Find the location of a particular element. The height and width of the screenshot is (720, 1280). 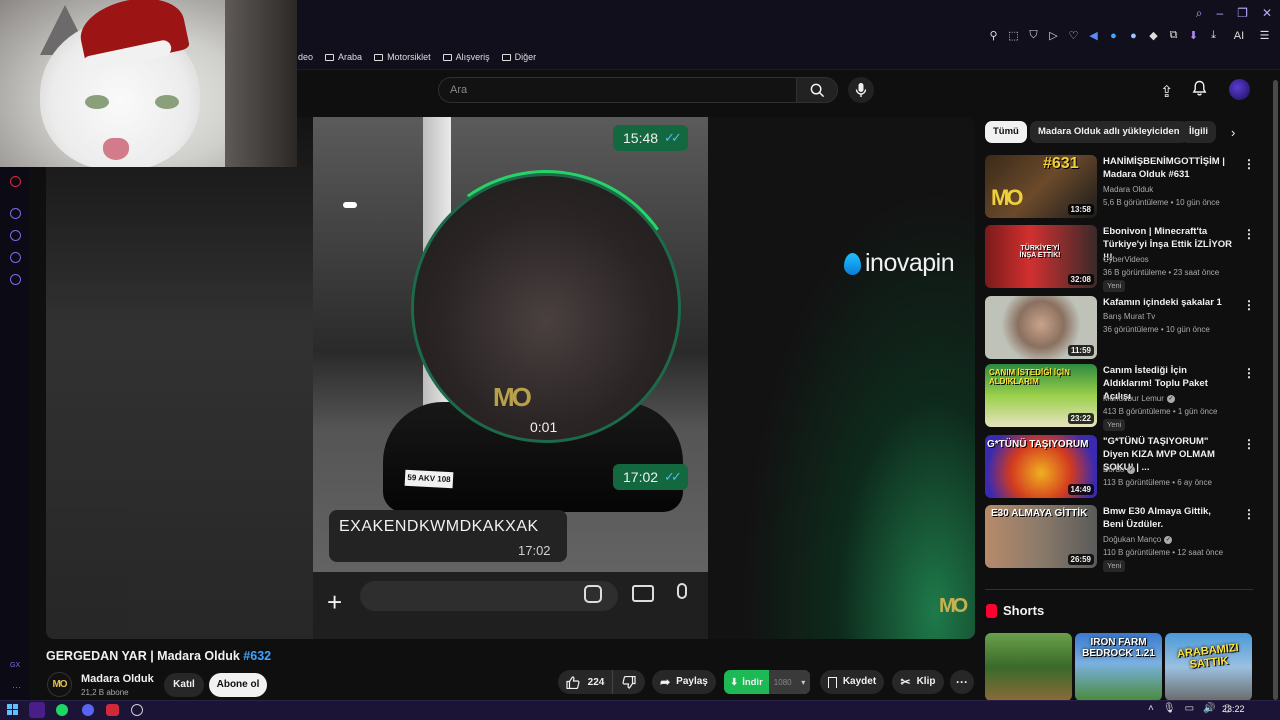

recording-app-taskbar-icon is located at coordinates (112, 710).